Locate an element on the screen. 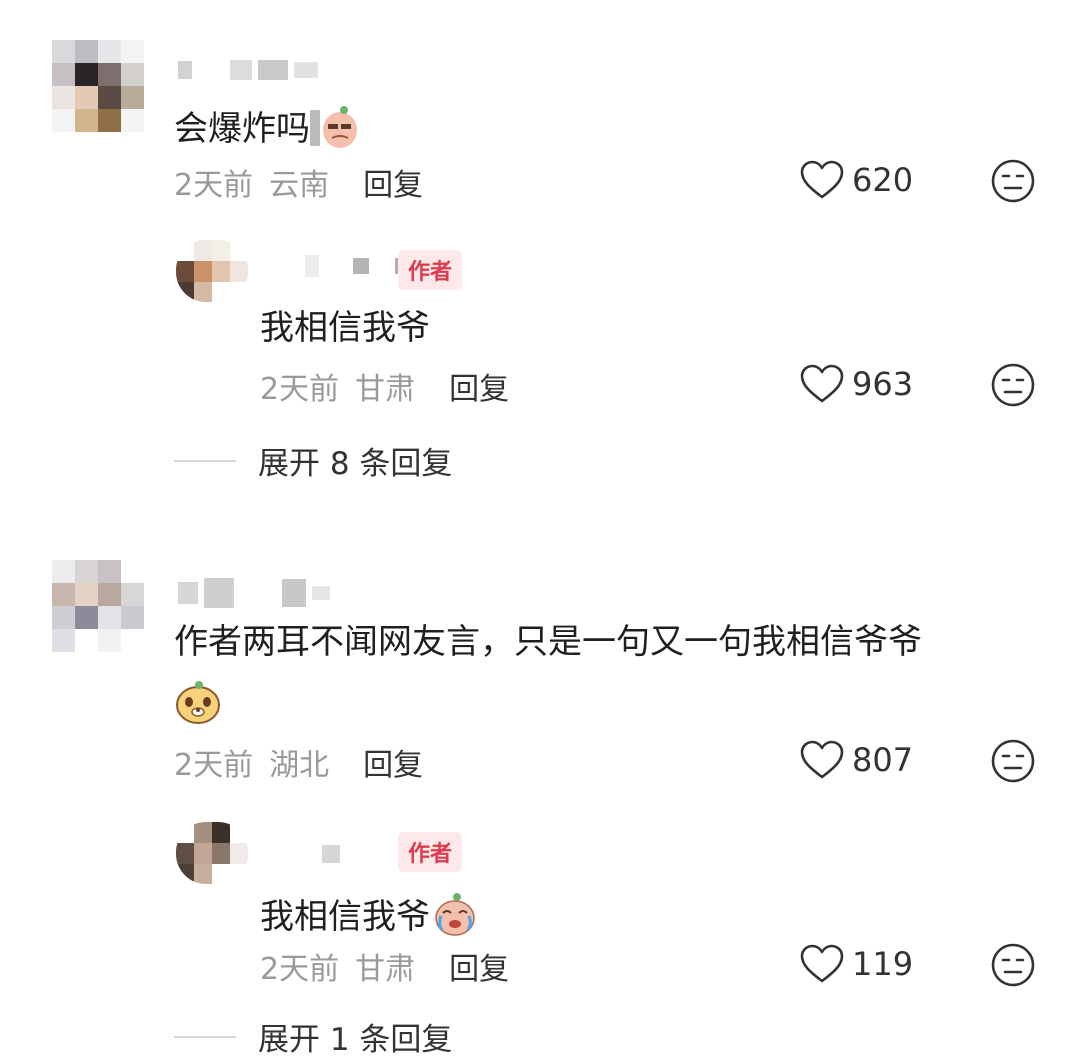  expand-replies-button: 展开 8 条回复 is located at coordinates (313, 460).